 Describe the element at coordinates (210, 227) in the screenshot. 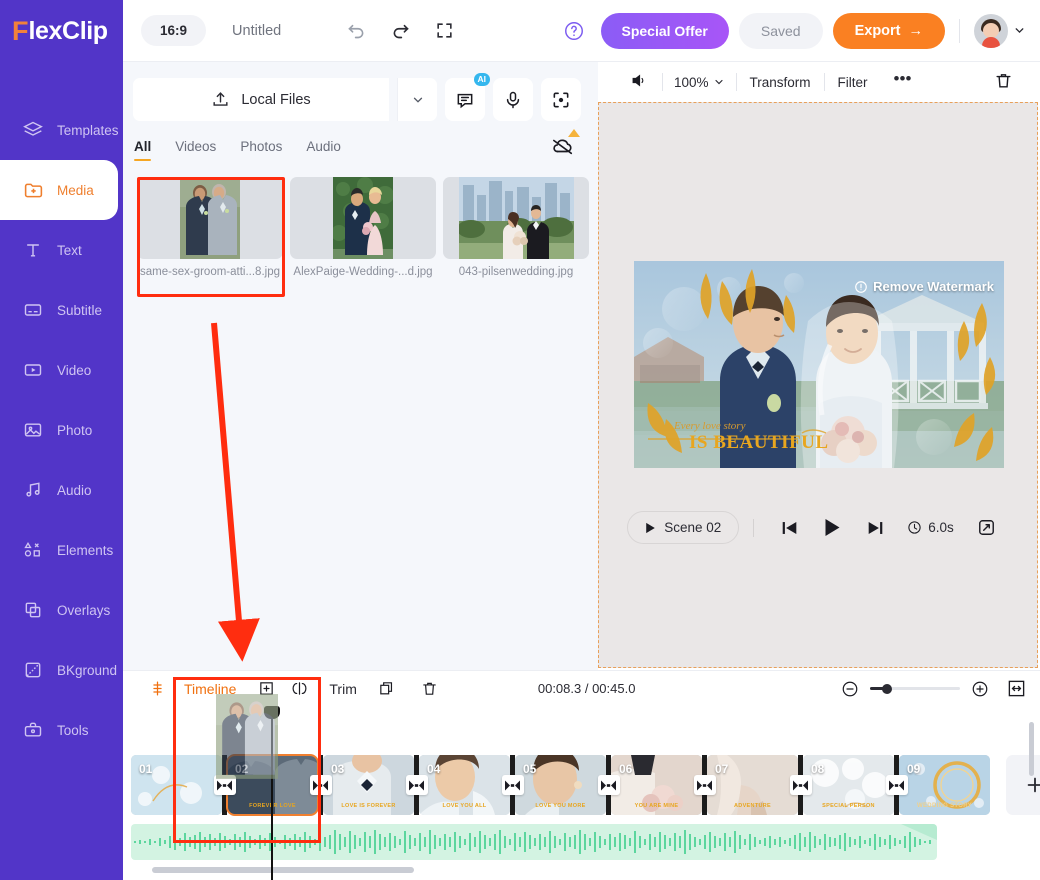

I see `media-item: same-sex-groom-atti...8.jpg` at that location.